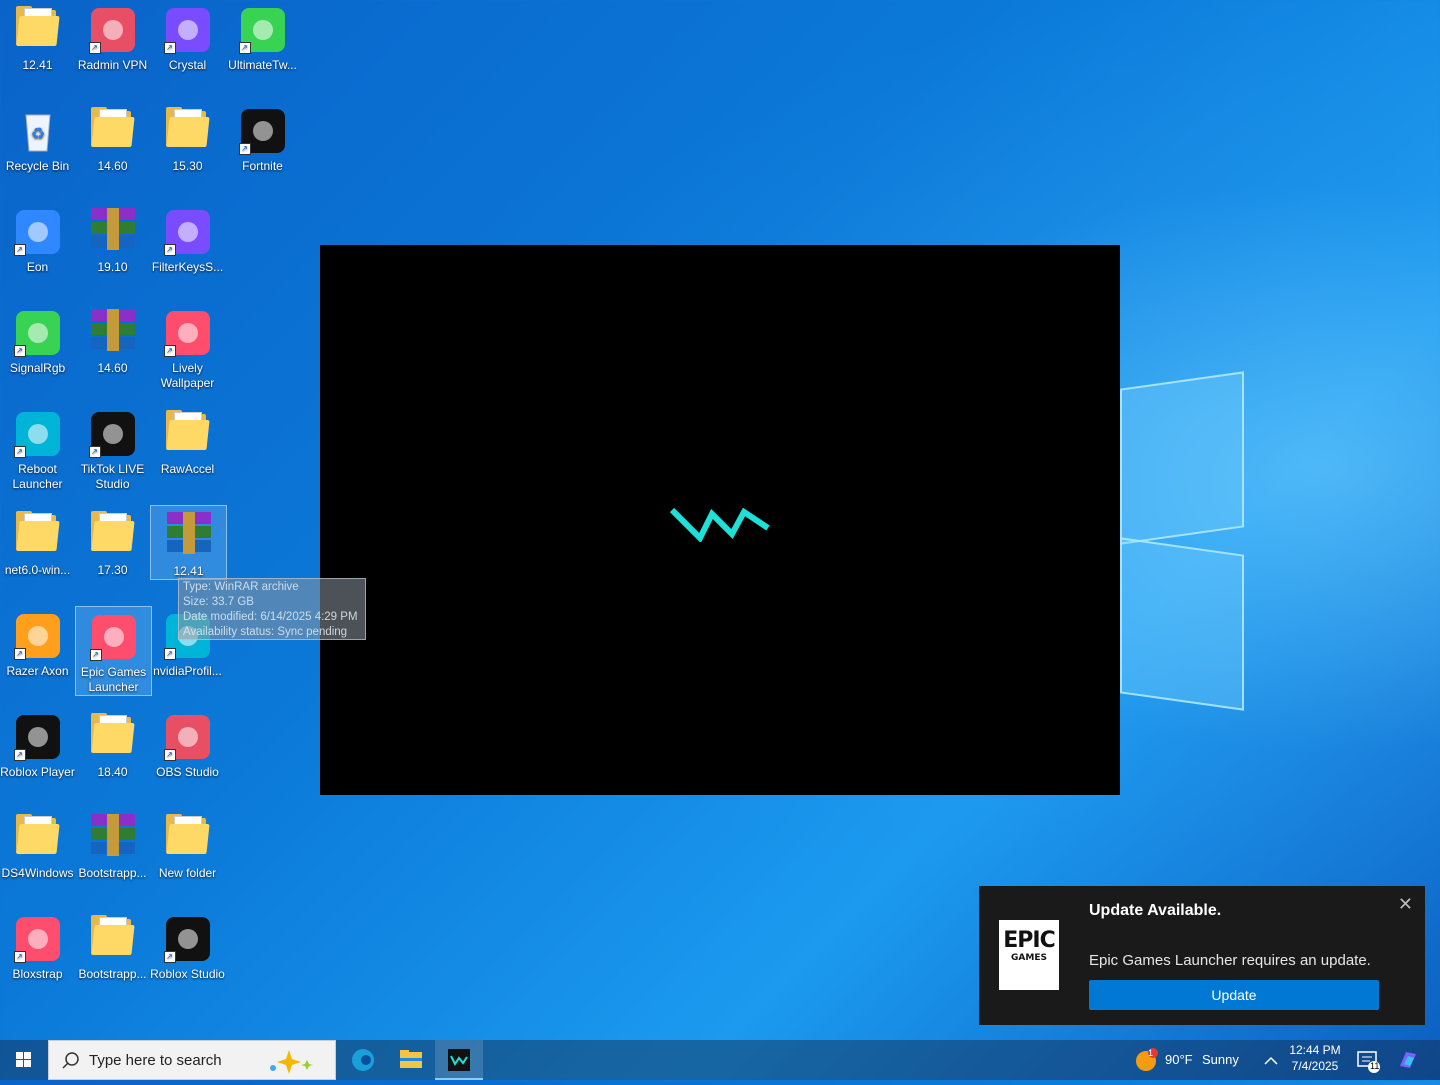 Image resolution: width=1440 pixels, height=1085 pixels. What do you see at coordinates (70, 1060) in the screenshot?
I see `search-icon` at bounding box center [70, 1060].